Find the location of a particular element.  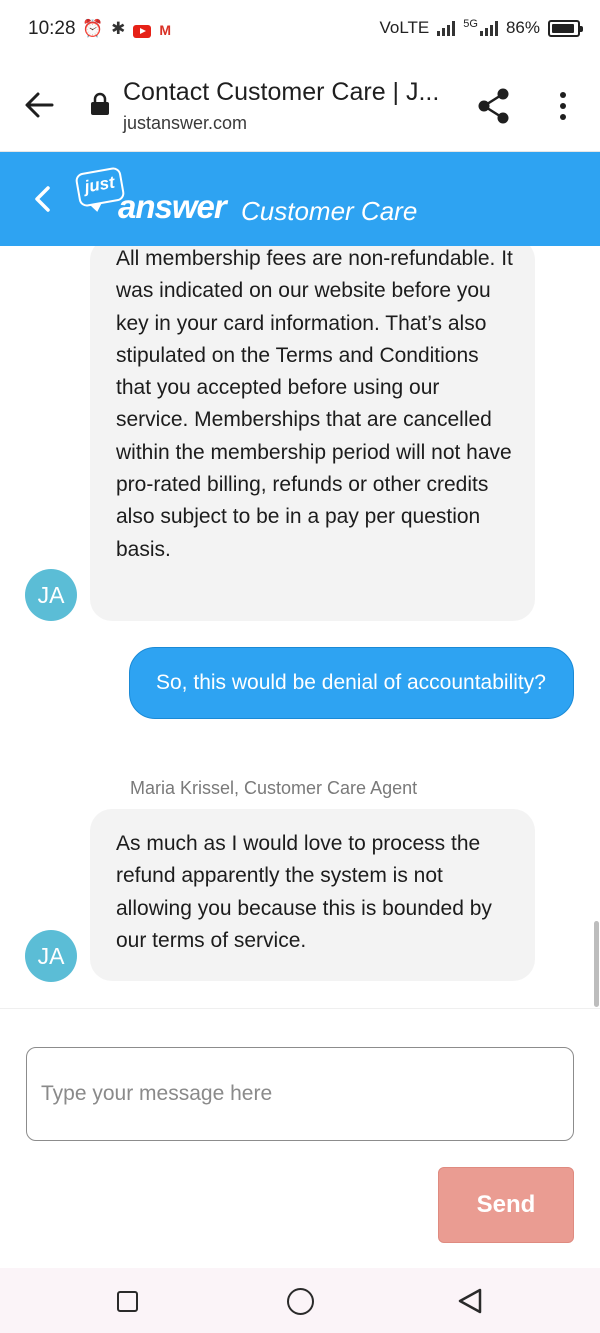

page-url: justanswer.com is located at coordinates (185, 123).